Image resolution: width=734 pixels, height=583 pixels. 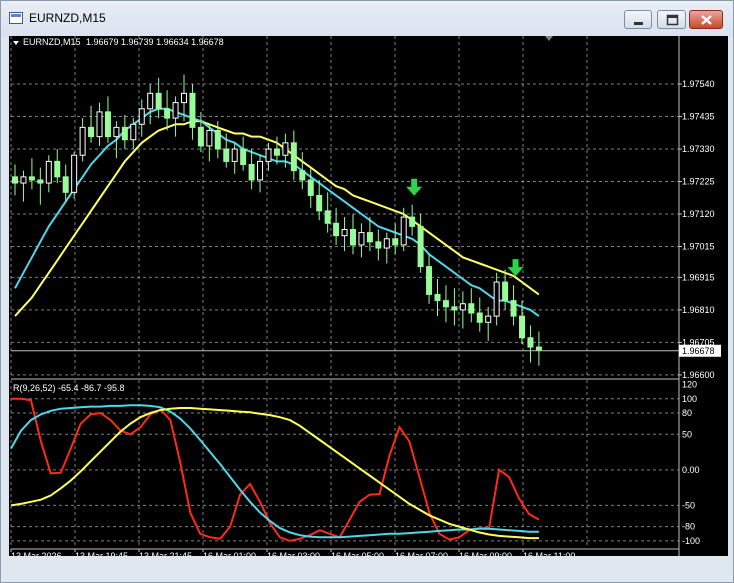 I want to click on title-bar: EURNZD,M15, so click(x=367, y=19).